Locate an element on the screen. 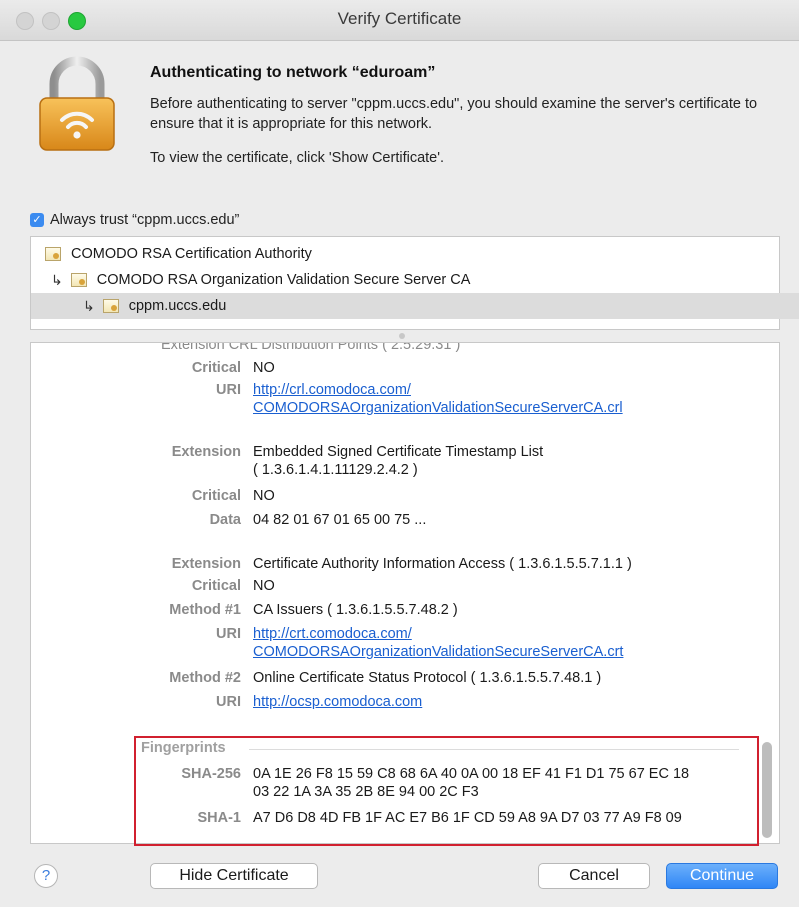 The width and height of the screenshot is (799, 907). fingerprints-heading: Fingerprints is located at coordinates (183, 748).